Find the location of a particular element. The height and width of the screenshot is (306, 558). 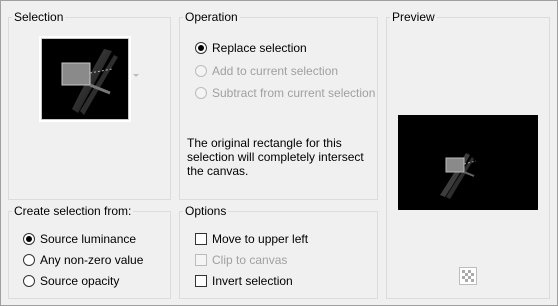

radio-label: Add to current selection is located at coordinates (275, 71).